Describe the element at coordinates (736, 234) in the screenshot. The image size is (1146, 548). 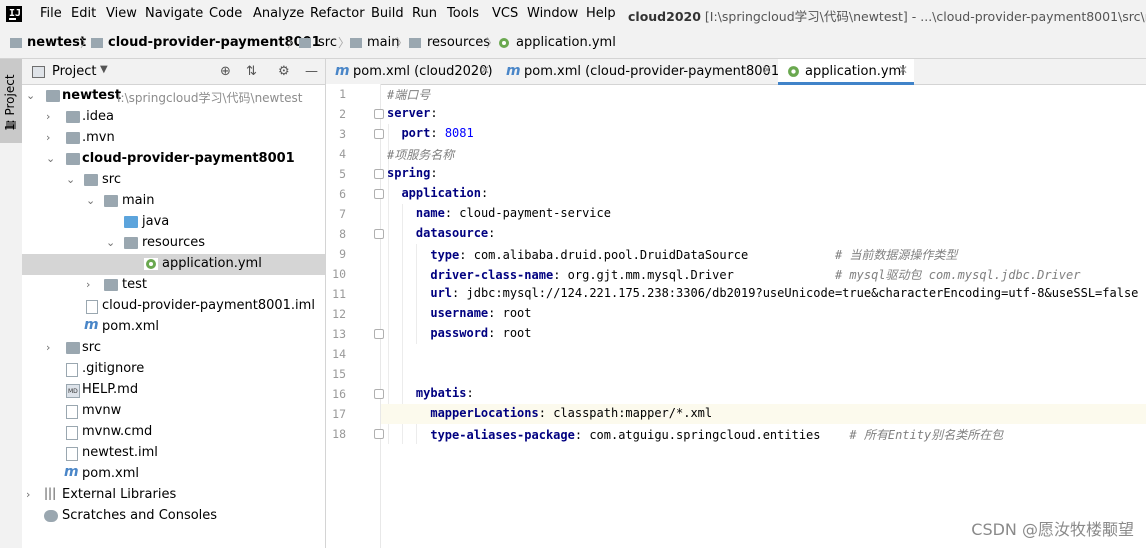
I see `code-line: datasource:` at that location.